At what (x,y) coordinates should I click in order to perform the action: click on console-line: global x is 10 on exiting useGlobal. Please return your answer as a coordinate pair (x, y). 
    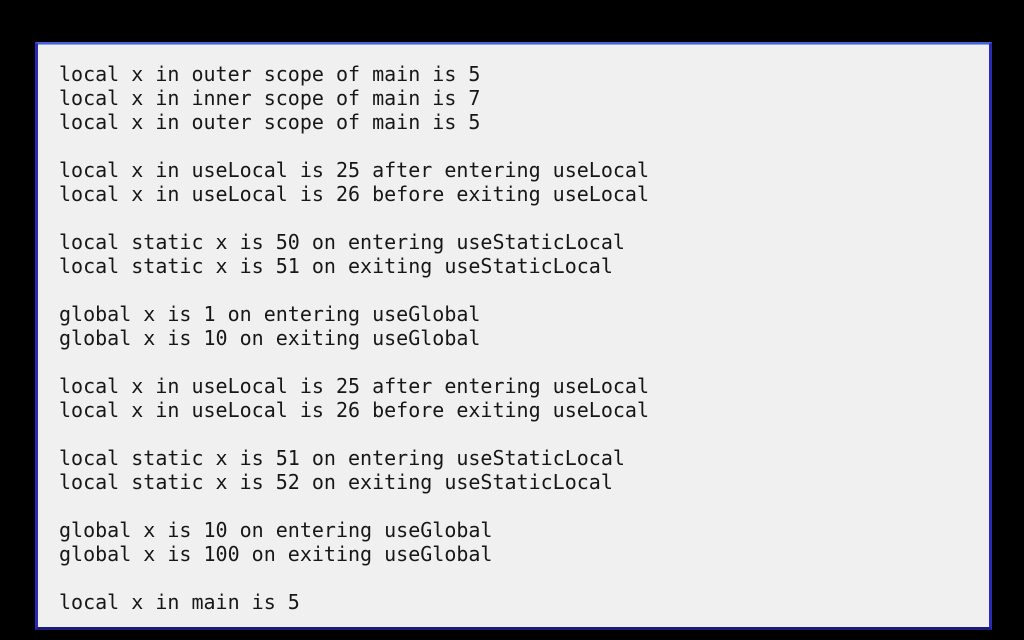
    Looking at the image, I should click on (270, 338).